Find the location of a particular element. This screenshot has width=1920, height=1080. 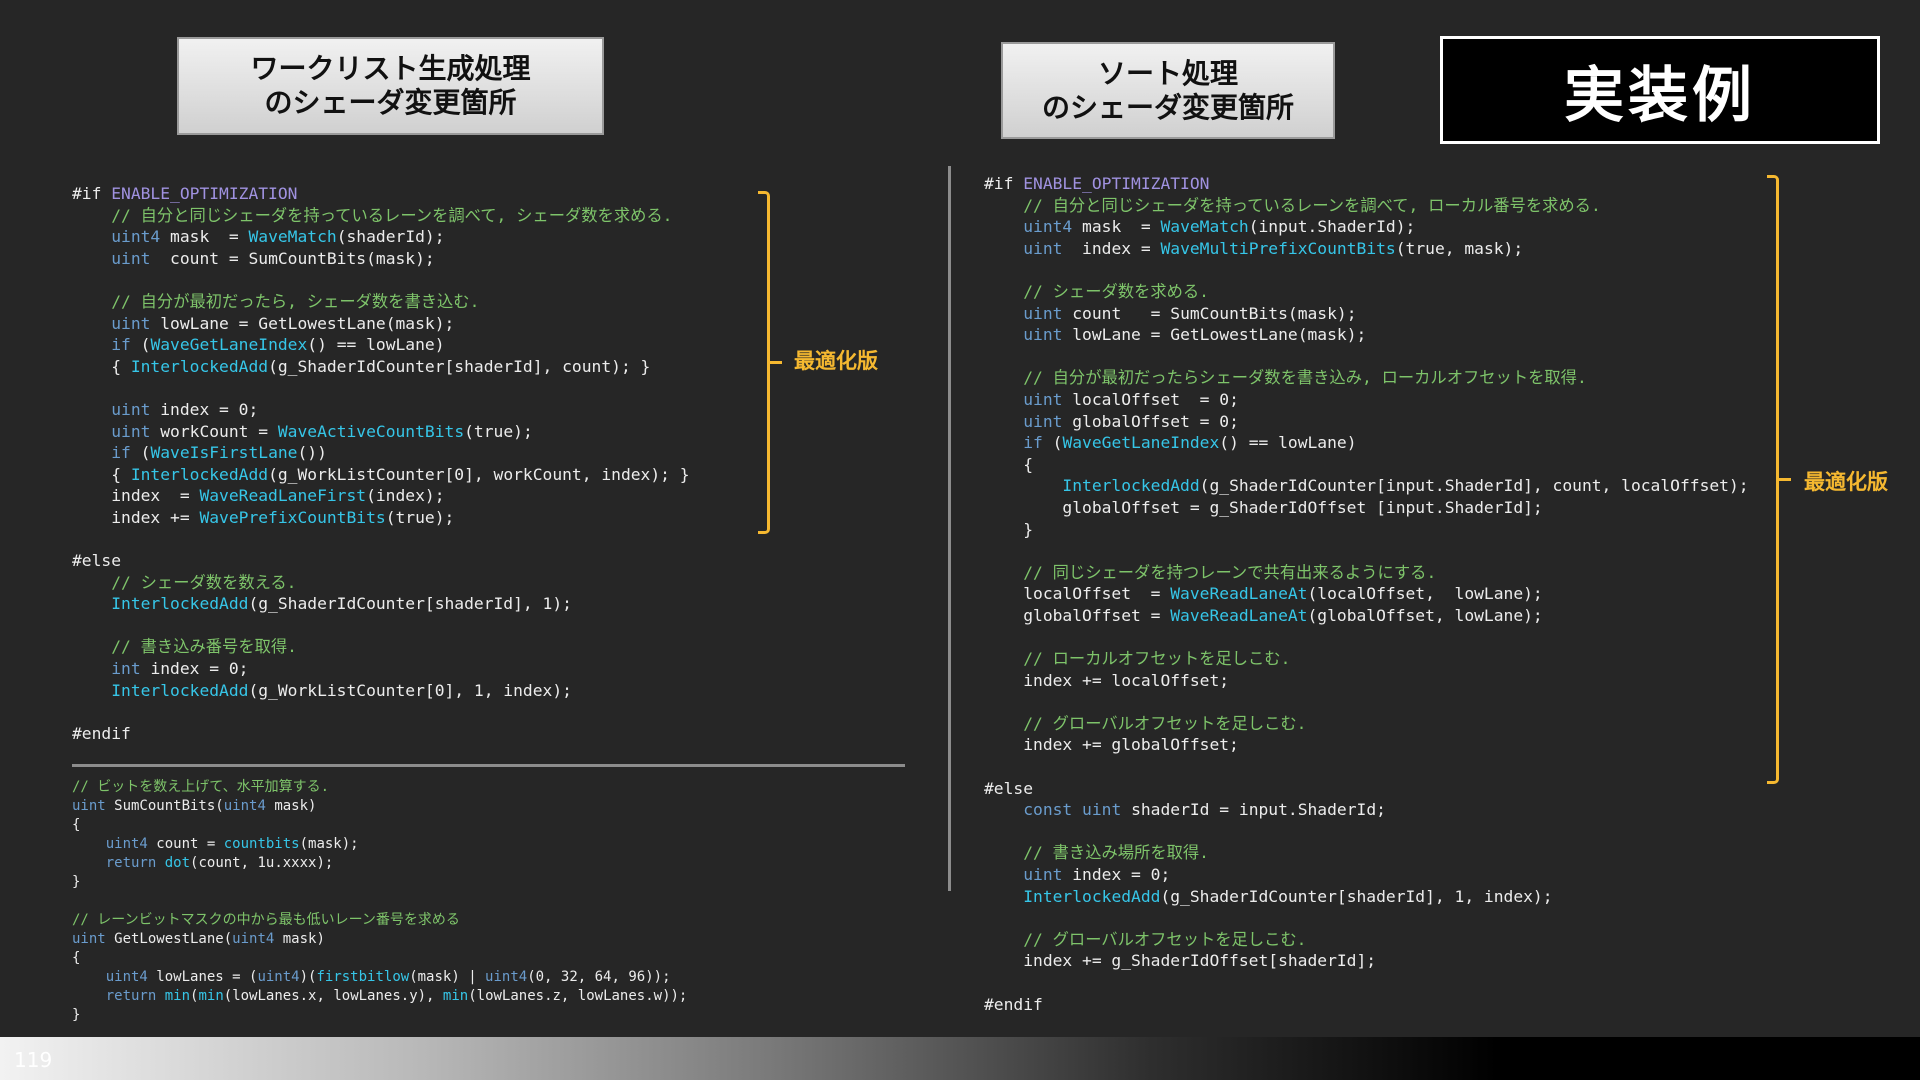

code-token: WaveMultiPrefixCountBits is located at coordinates (1278, 248).